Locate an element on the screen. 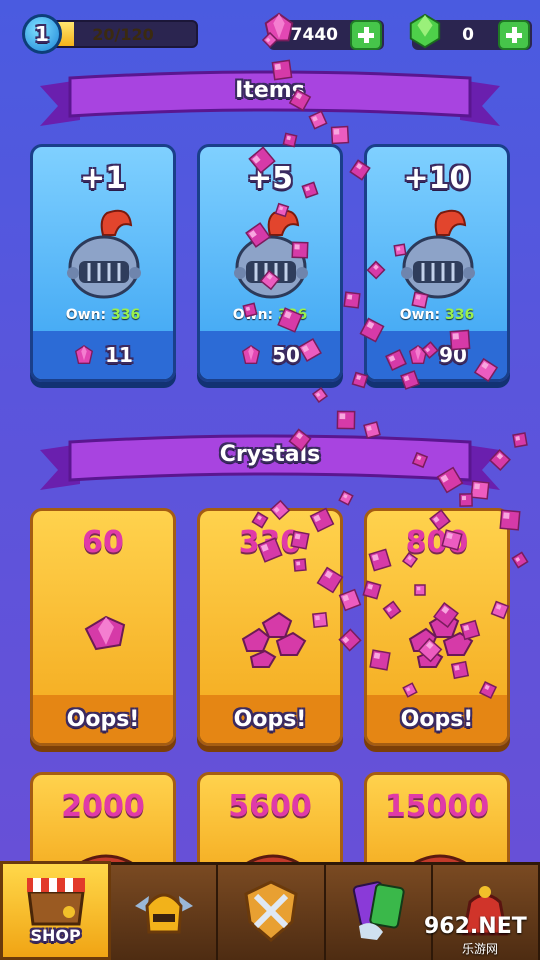 The image size is (540, 960). crystal-amount: 5600 is located at coordinates (270, 806).